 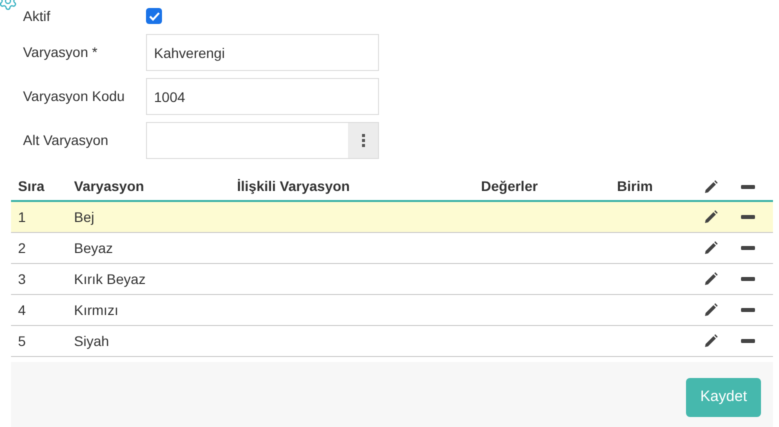 What do you see at coordinates (109, 186) in the screenshot?
I see `column-header: Varyasyon` at bounding box center [109, 186].